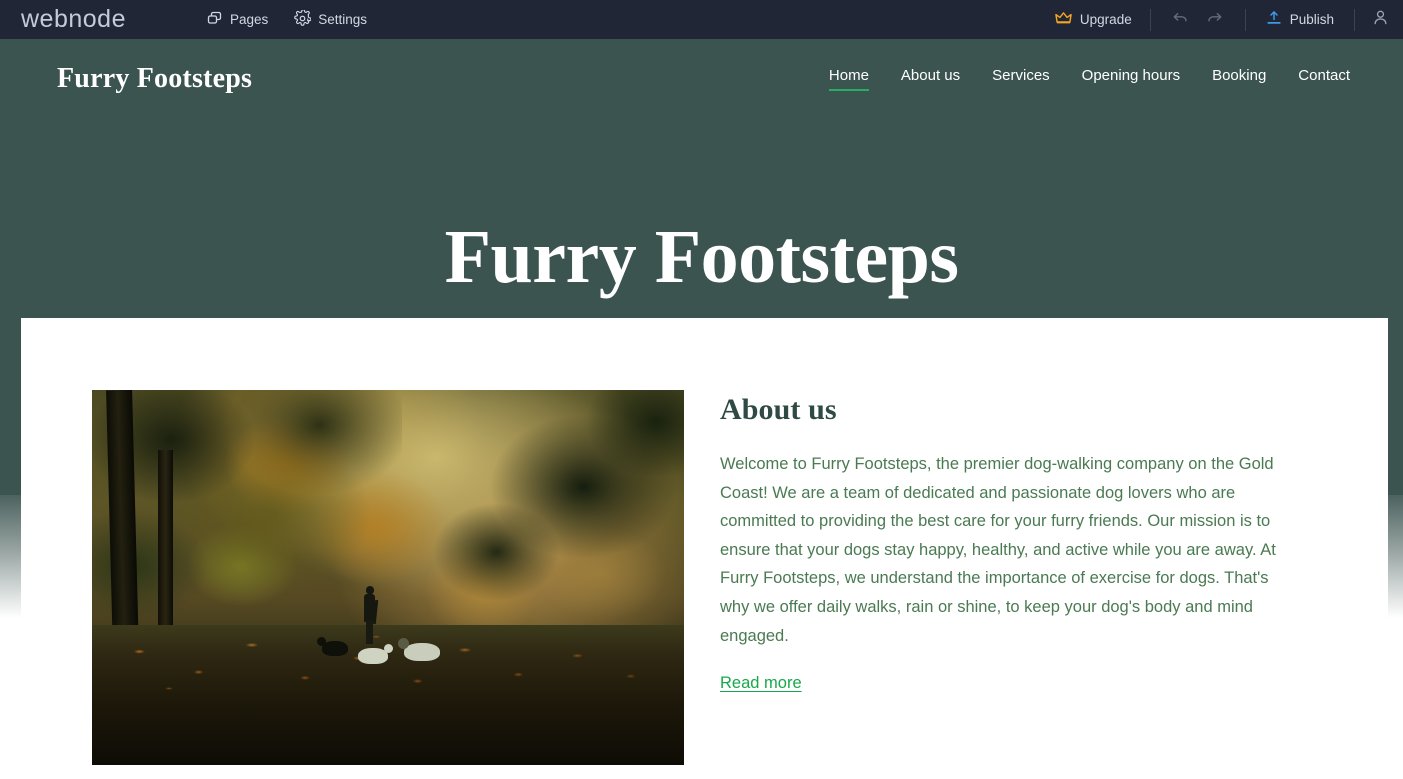  I want to click on settings-button: Settings, so click(330, 20).